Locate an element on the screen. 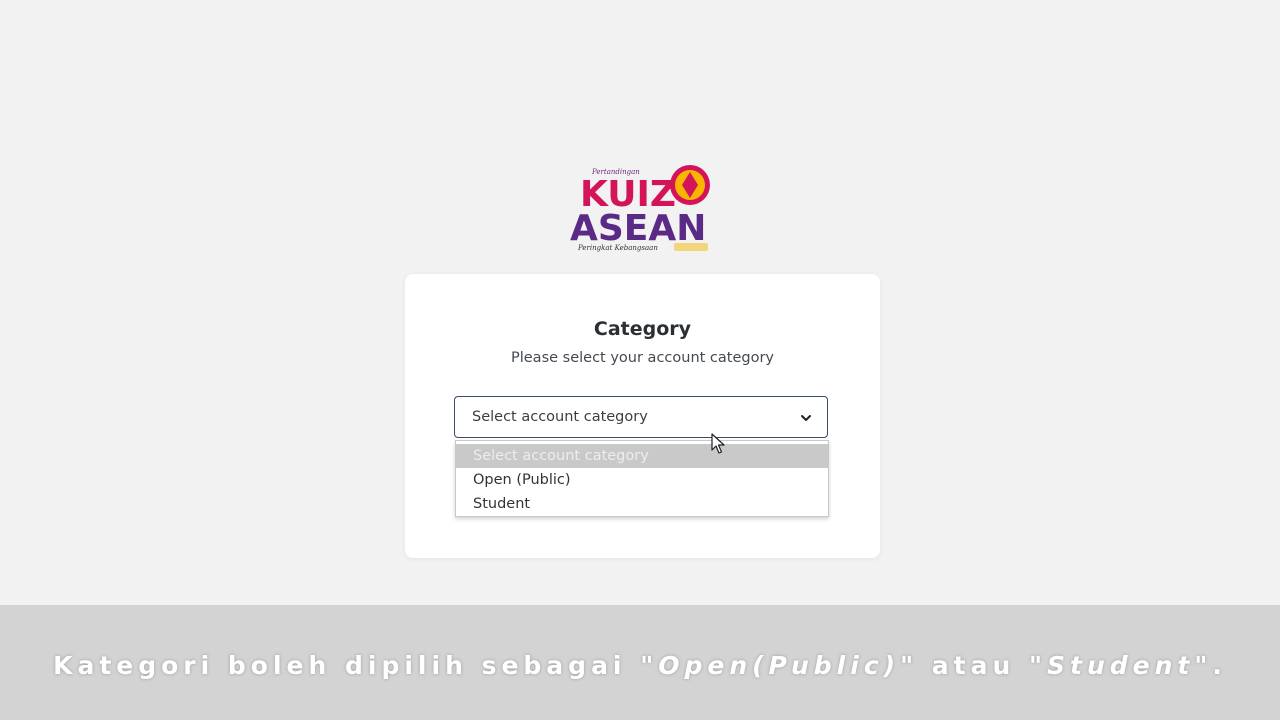 The height and width of the screenshot is (720, 1280). account-category-select: Select account category is located at coordinates (641, 417).